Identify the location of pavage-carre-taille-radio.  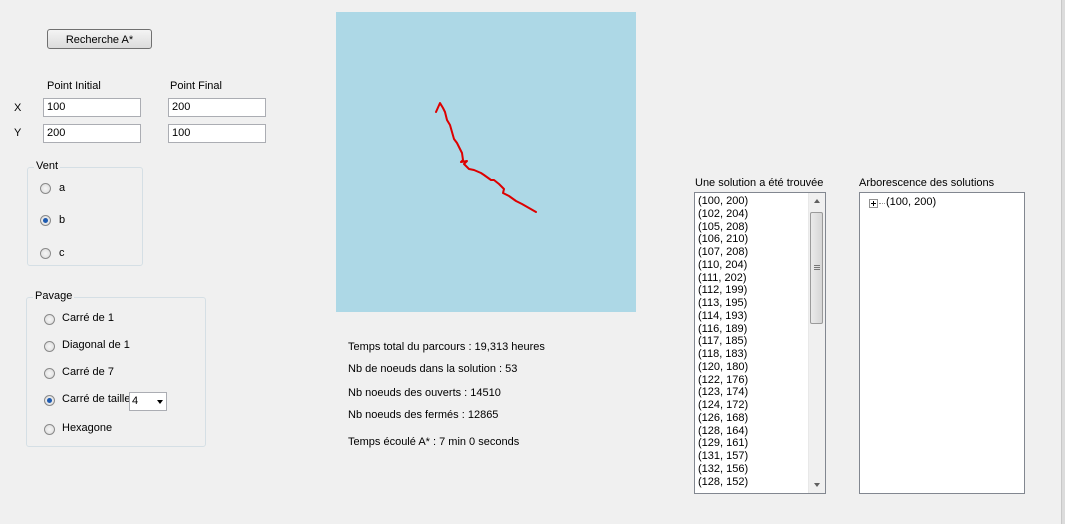
(49, 400).